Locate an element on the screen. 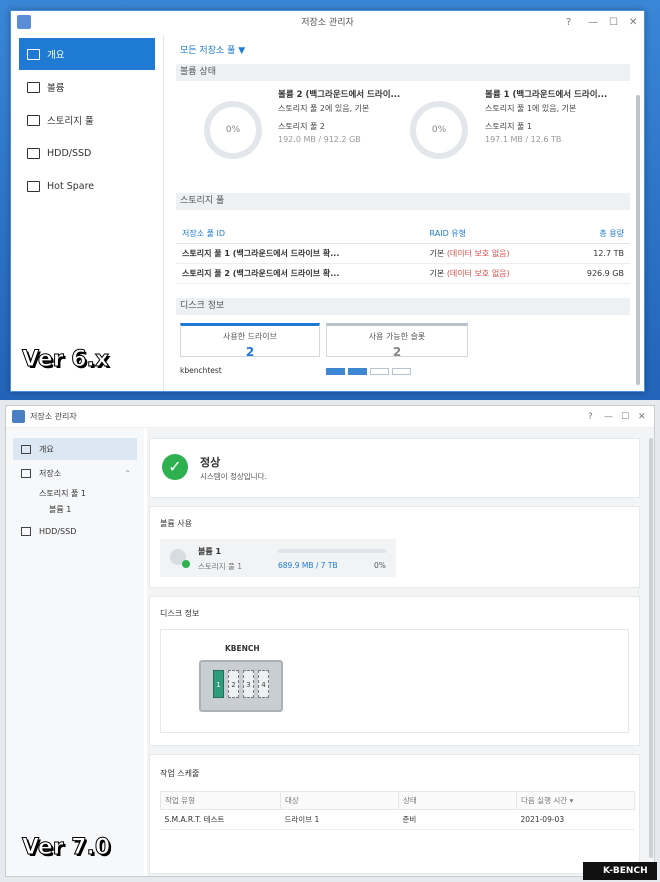 The height and width of the screenshot is (882, 660). storage-pool-icon is located at coordinates (33, 120).